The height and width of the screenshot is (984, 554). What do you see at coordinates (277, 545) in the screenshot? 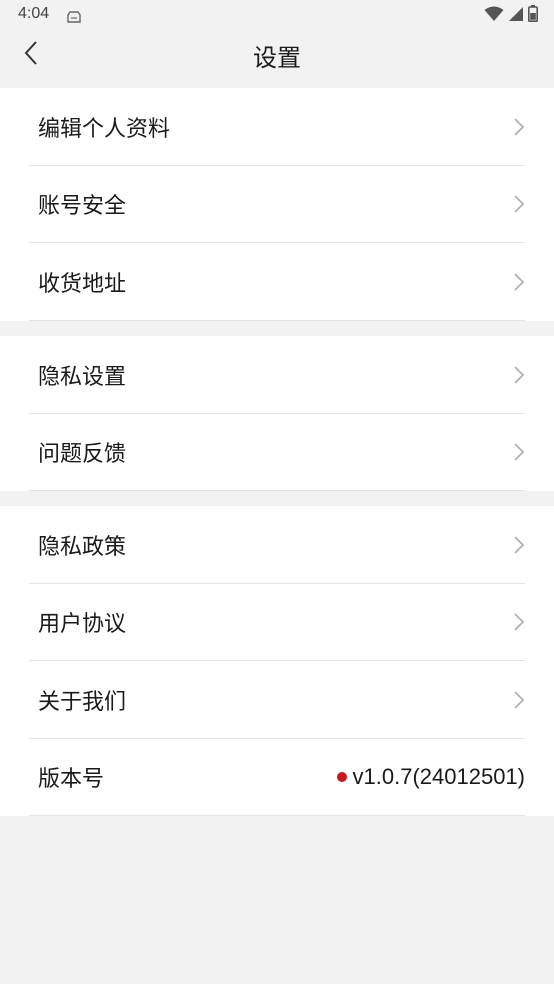
I see `row-privacy-policy: 隐私政策` at bounding box center [277, 545].